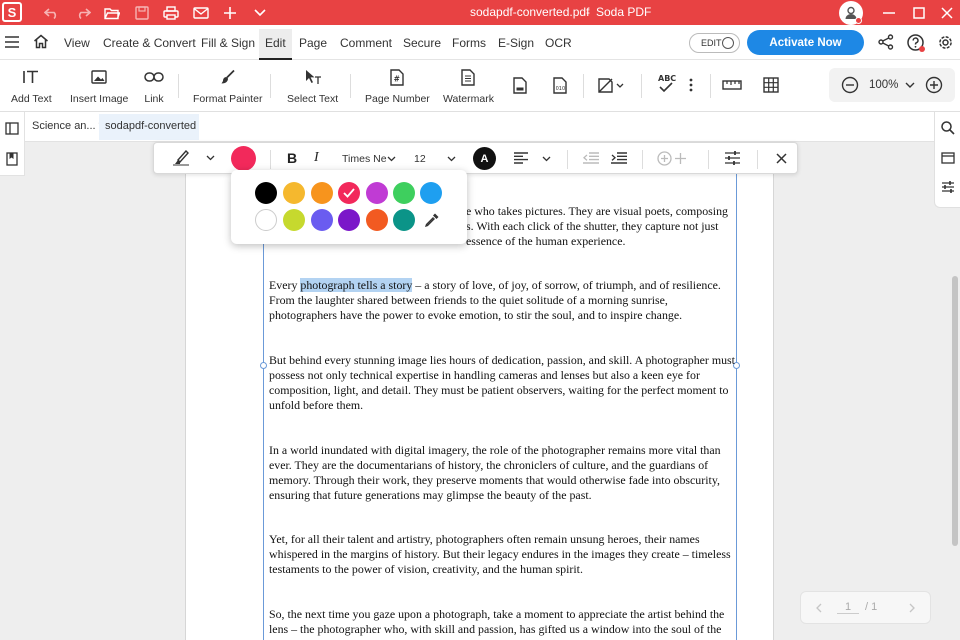 The height and width of the screenshot is (640, 960). I want to click on text-style-button: A, so click(484, 158).